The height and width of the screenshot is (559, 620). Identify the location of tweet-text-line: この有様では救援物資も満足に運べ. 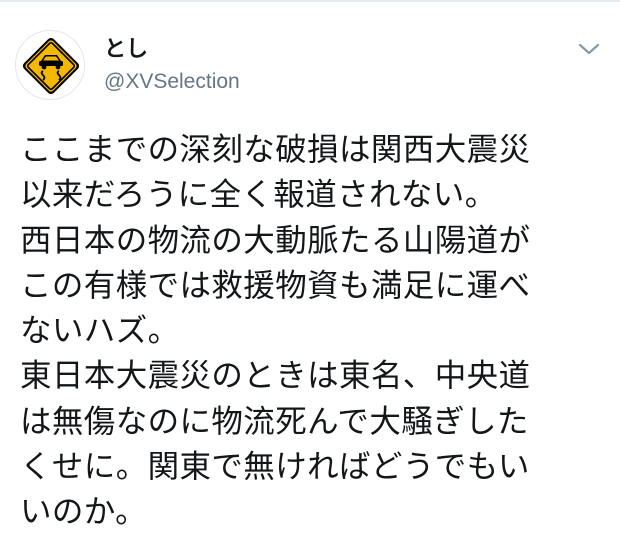
(275, 285).